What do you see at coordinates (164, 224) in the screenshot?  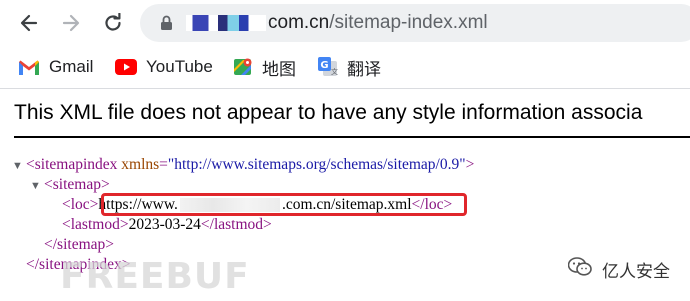 I see `lastmod-value: 2023-03-24` at bounding box center [164, 224].